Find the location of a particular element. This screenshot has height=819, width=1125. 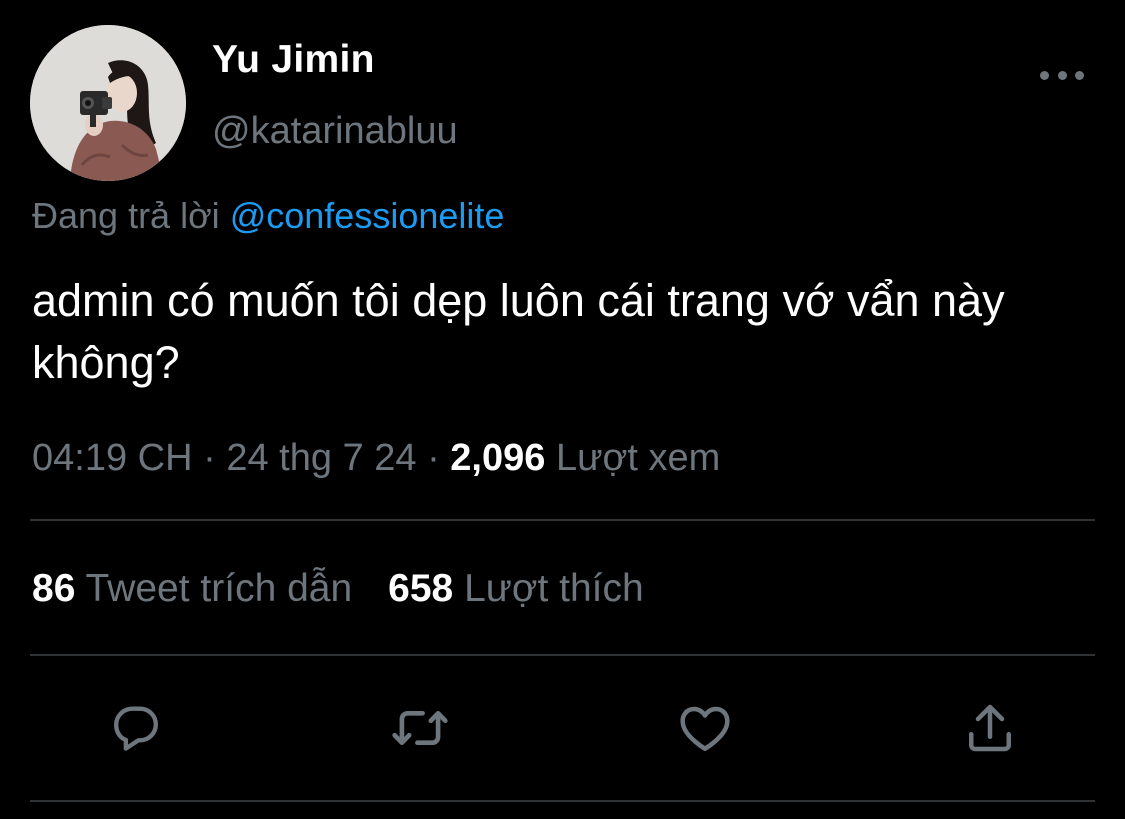

reply-icon is located at coordinates (136, 728).